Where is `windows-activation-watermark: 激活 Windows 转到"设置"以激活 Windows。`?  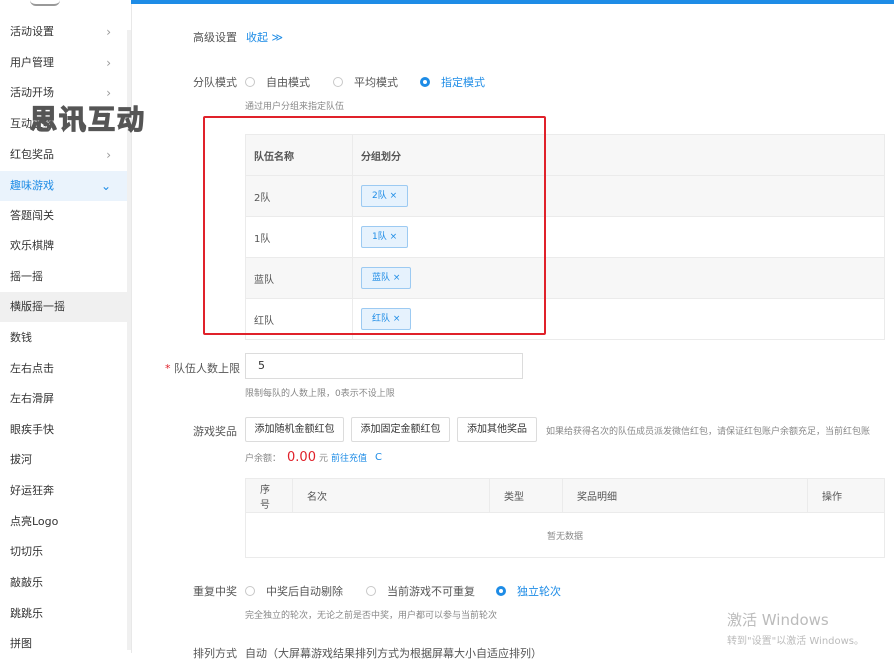
windows-activation-watermark: 激活 Windows 转到"设置"以激活 Windows。 is located at coordinates (796, 629).